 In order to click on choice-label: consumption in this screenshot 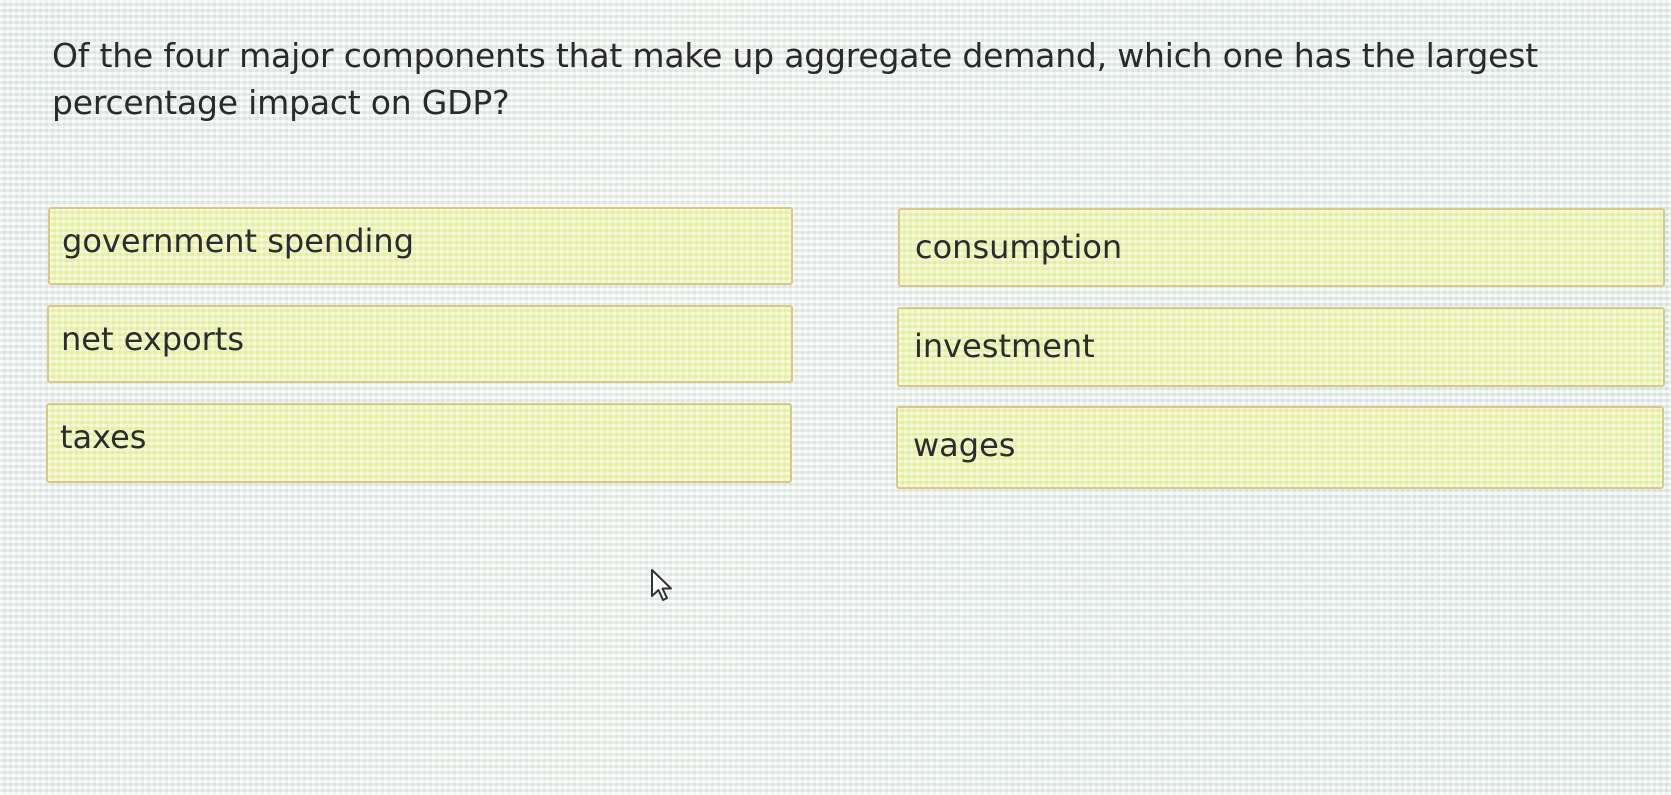, I will do `click(1019, 247)`.